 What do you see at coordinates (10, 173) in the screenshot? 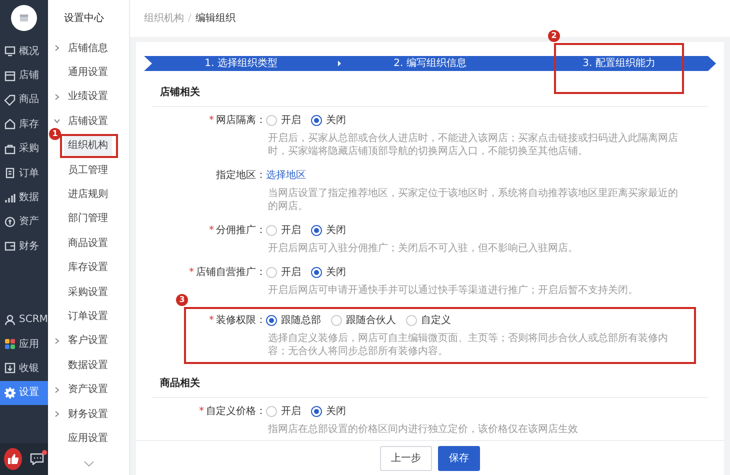
I see `document-icon` at bounding box center [10, 173].